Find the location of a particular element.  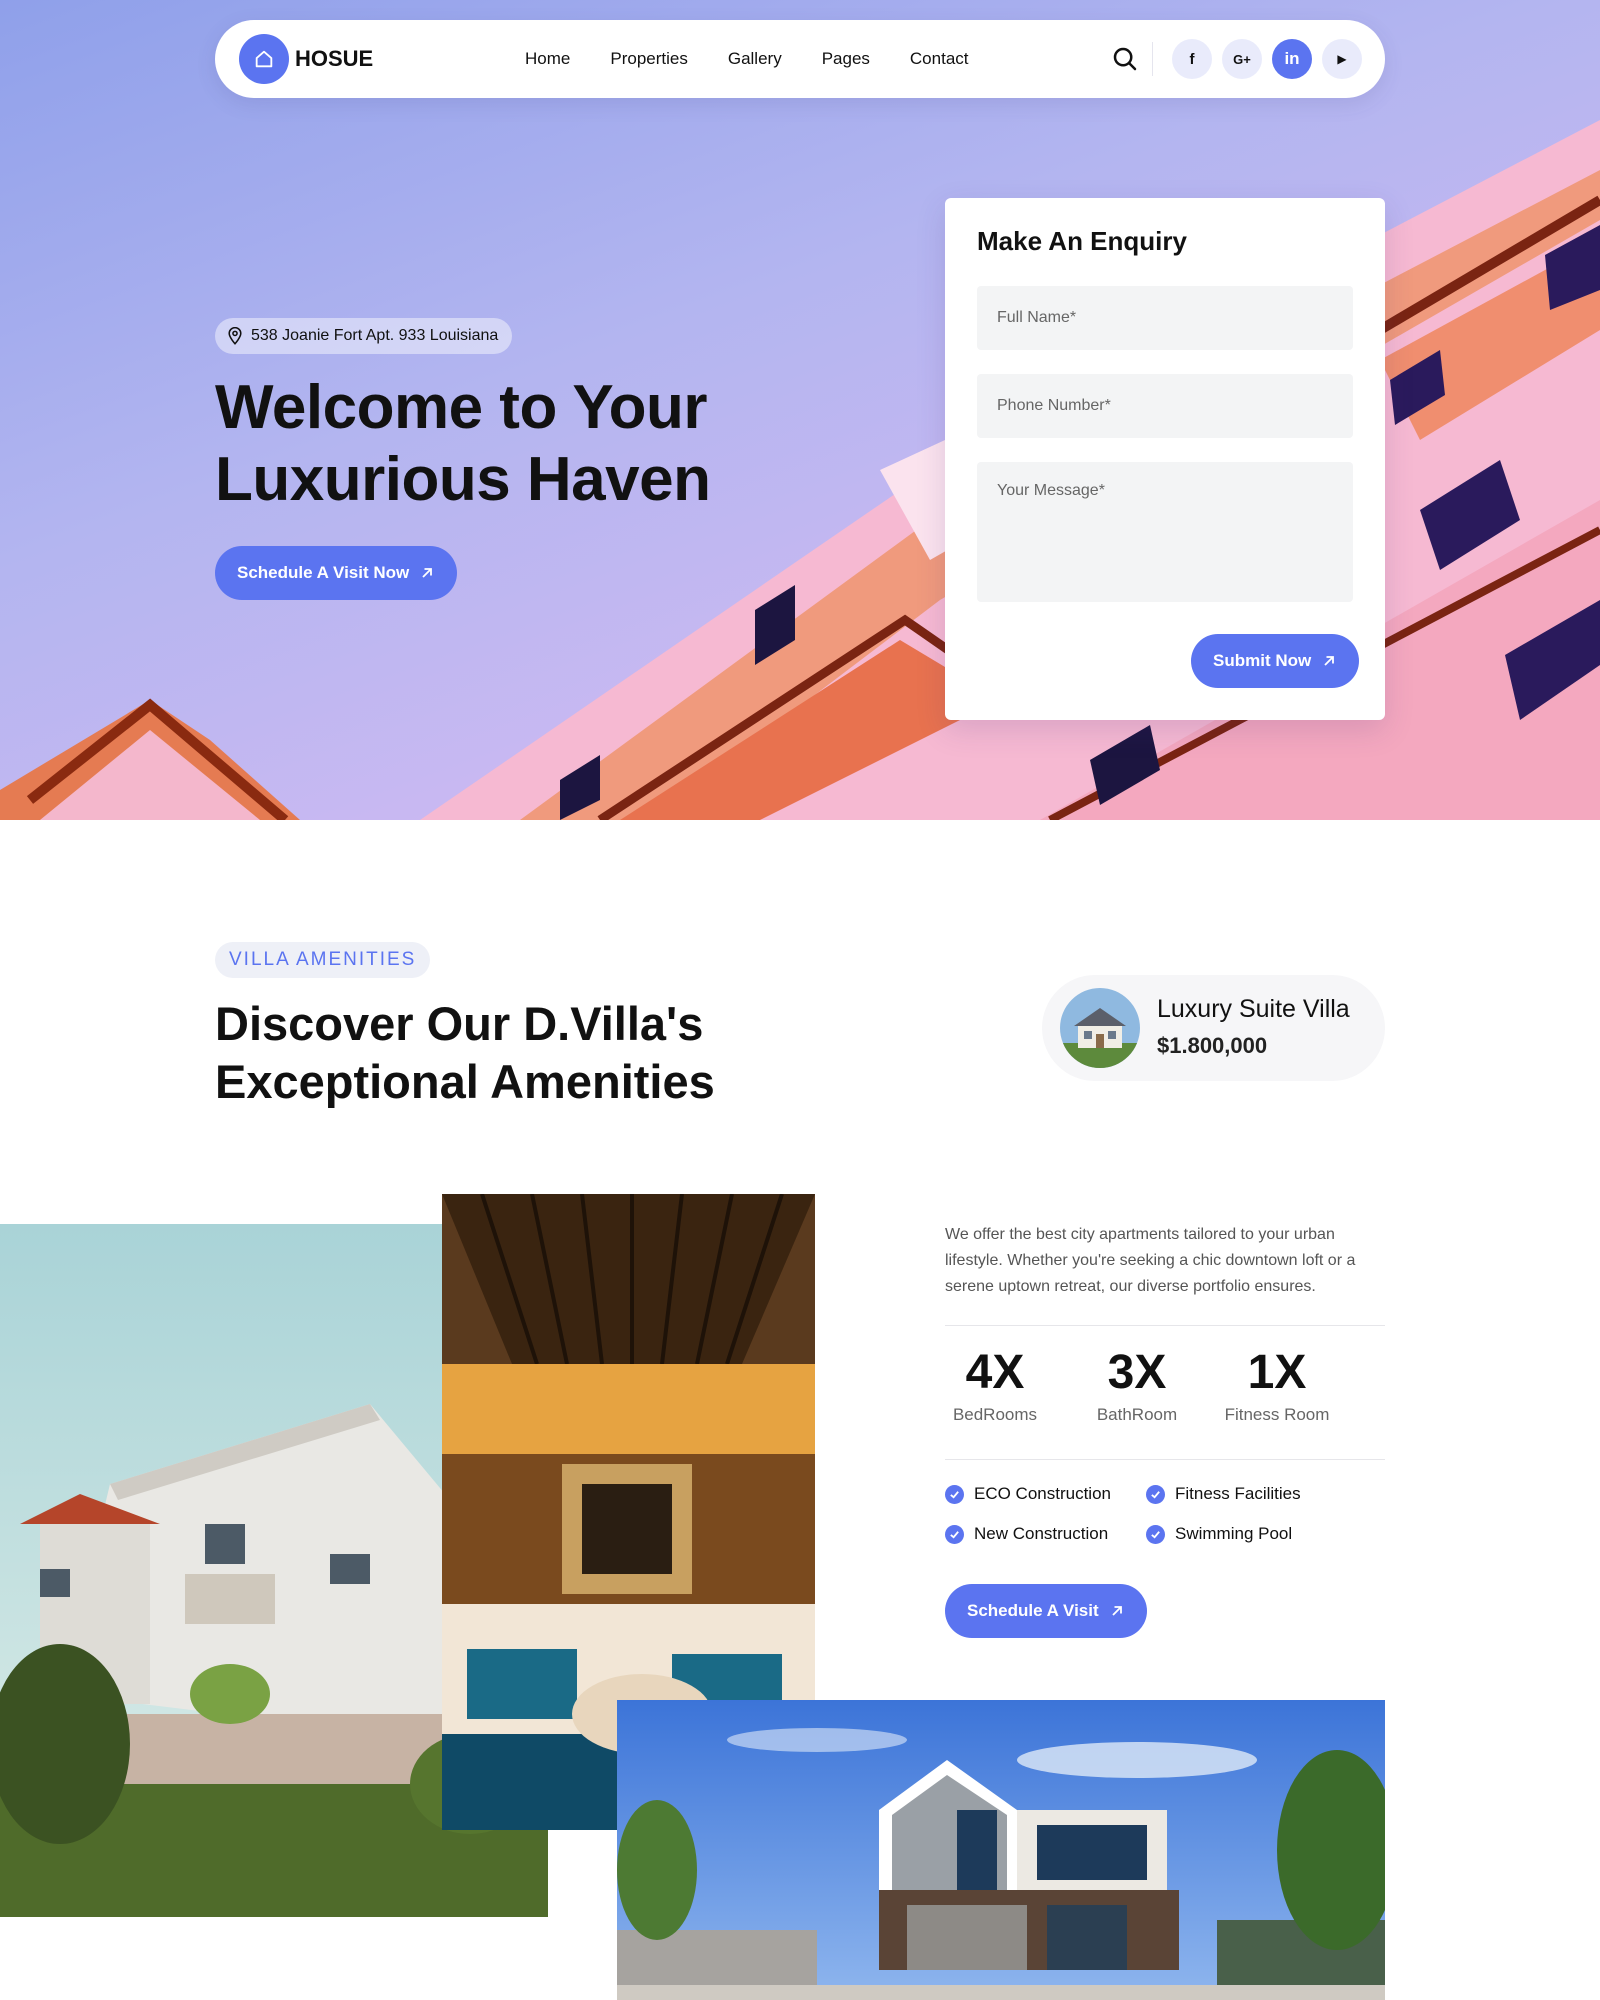

villa-thumbnail is located at coordinates (1100, 1028).